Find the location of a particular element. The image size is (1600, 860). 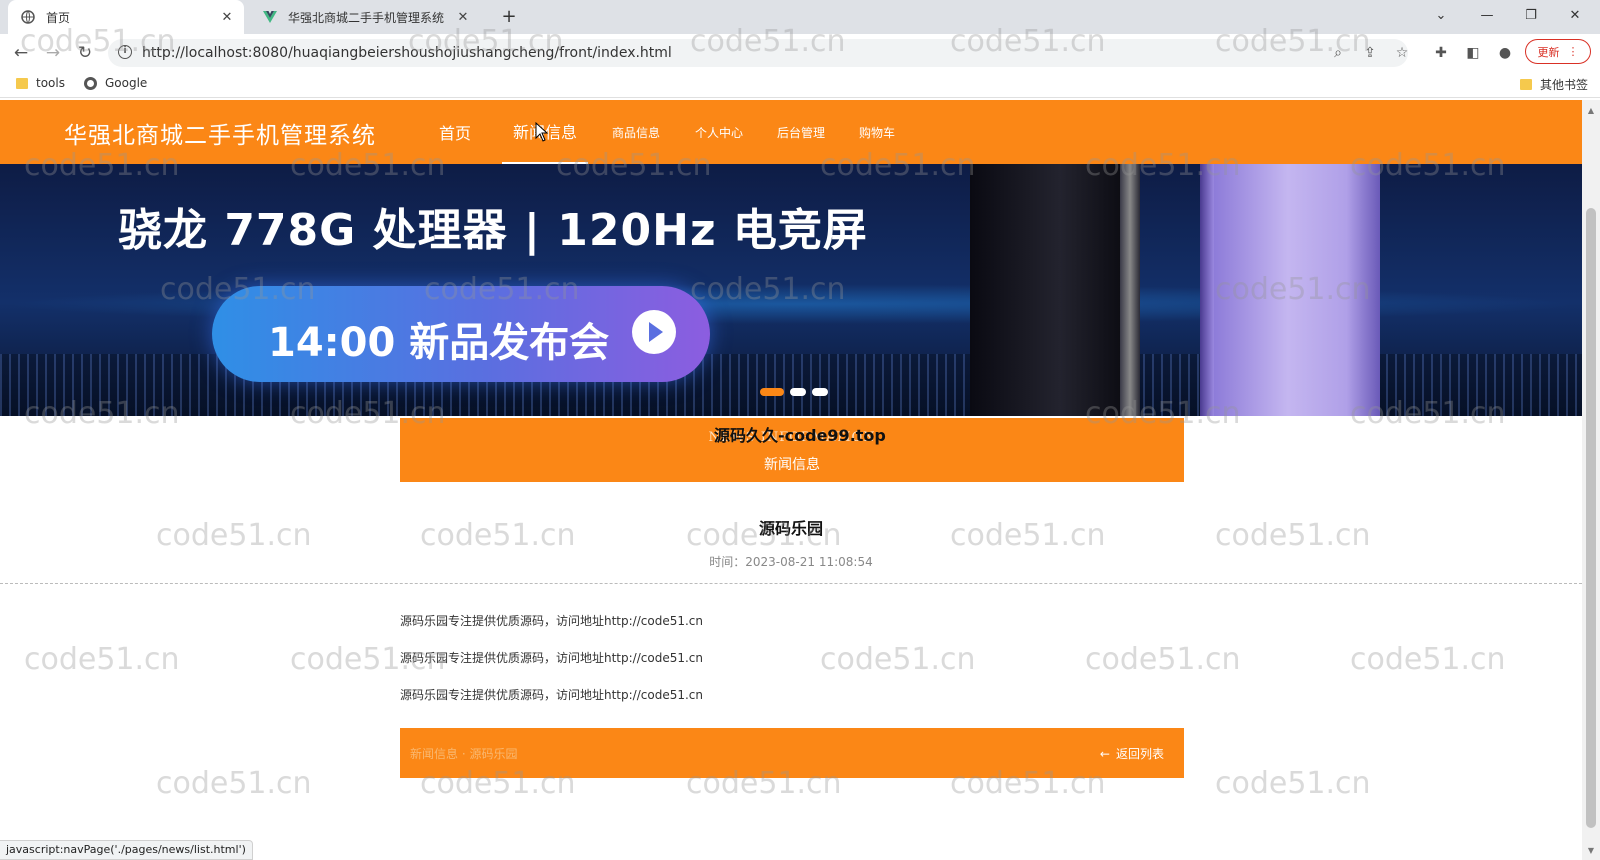

star-icon: ☆ is located at coordinates (1402, 53).